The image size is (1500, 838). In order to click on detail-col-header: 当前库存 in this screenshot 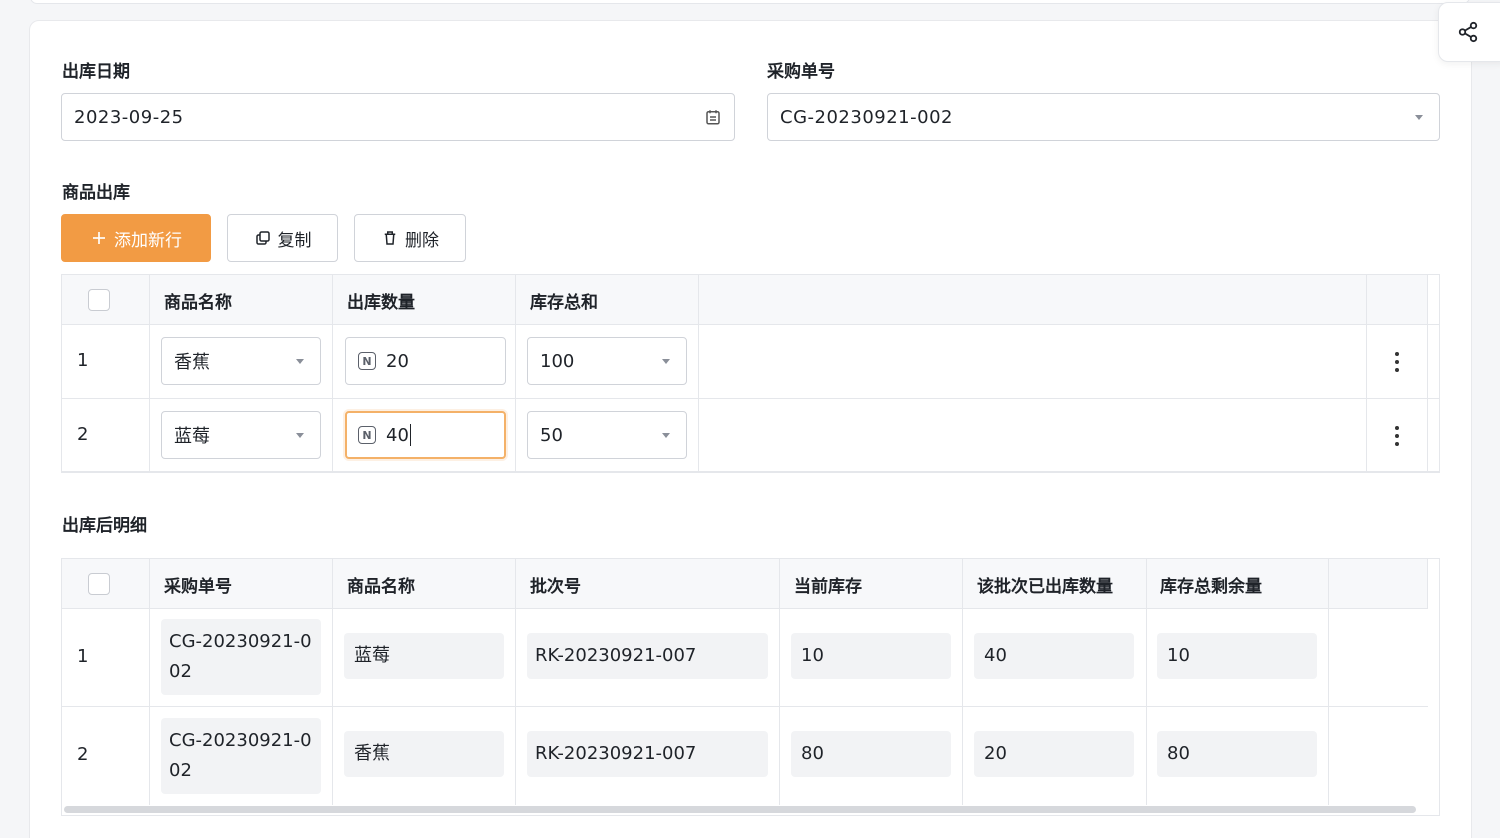, I will do `click(871, 584)`.